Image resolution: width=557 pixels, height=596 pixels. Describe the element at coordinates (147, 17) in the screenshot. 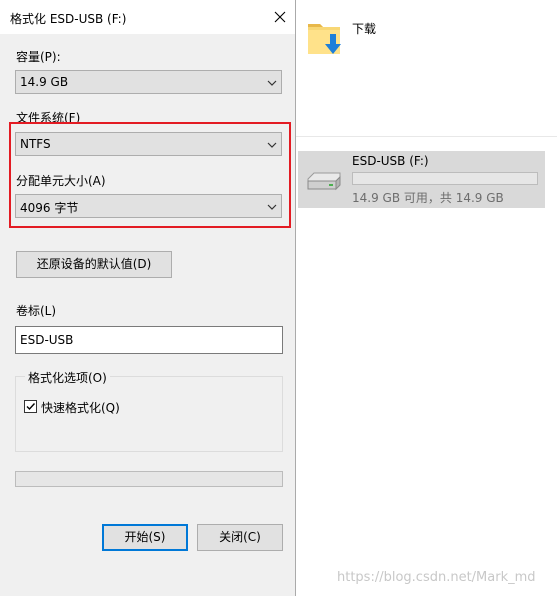

I see `dialog-titlebar: 格式化 ESD-USB (F:)` at that location.